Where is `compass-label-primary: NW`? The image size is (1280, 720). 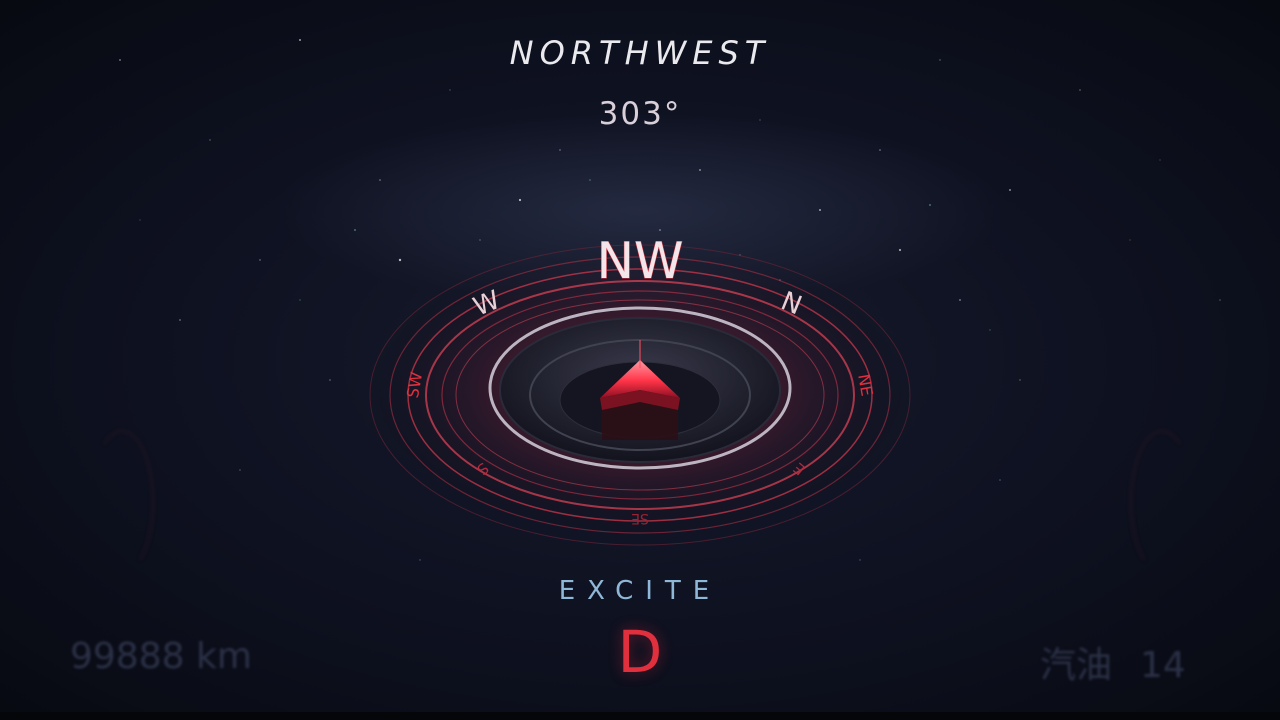 compass-label-primary: NW is located at coordinates (640, 261).